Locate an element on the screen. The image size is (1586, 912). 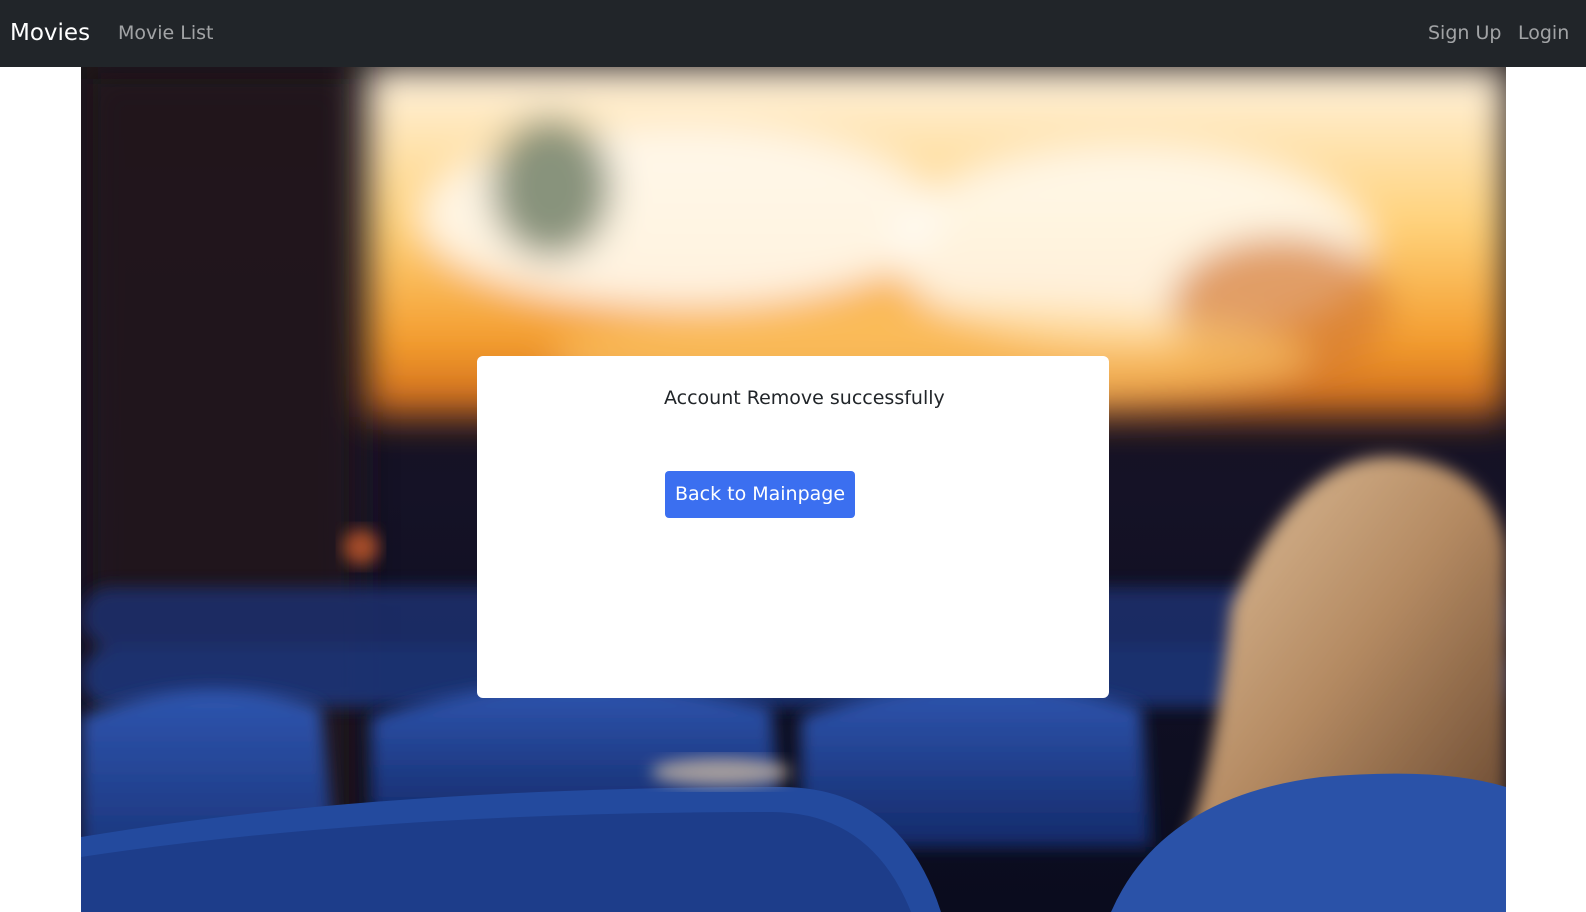
nav-link-sign-up: Sign Up is located at coordinates (1464, 33).